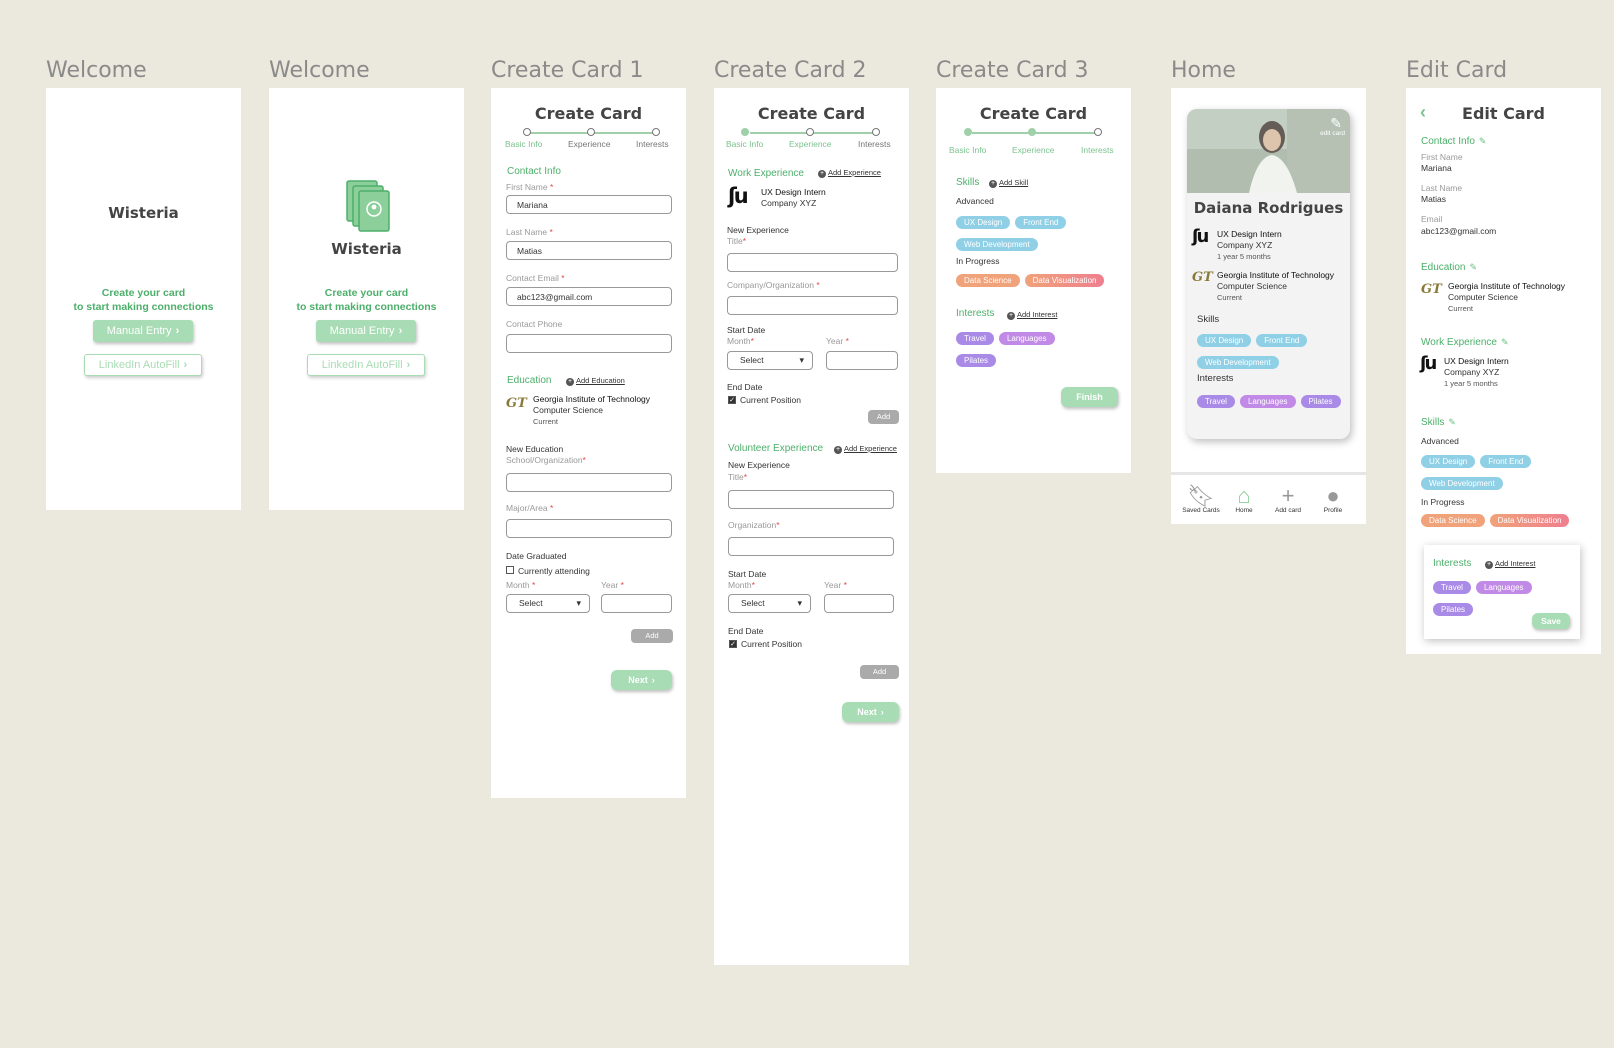 The height and width of the screenshot is (1048, 1614). Describe the element at coordinates (1244, 495) in the screenshot. I see `home-icon: ⌂` at that location.